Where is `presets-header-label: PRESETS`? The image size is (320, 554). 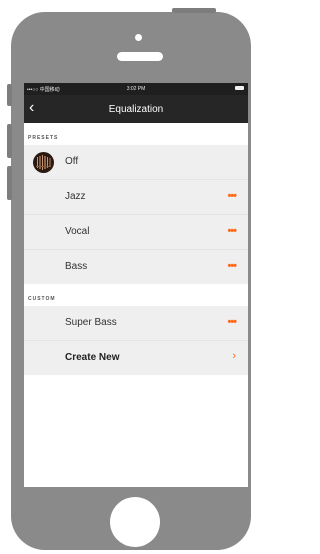 presets-header-label: PRESETS is located at coordinates (43, 138).